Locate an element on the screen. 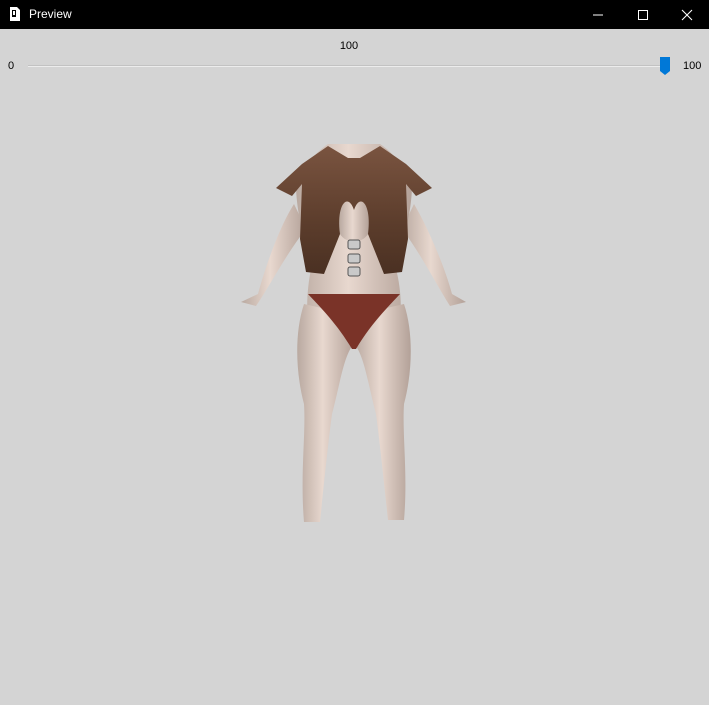 Image resolution: width=709 pixels, height=705 pixels. close-button is located at coordinates (686, 14).